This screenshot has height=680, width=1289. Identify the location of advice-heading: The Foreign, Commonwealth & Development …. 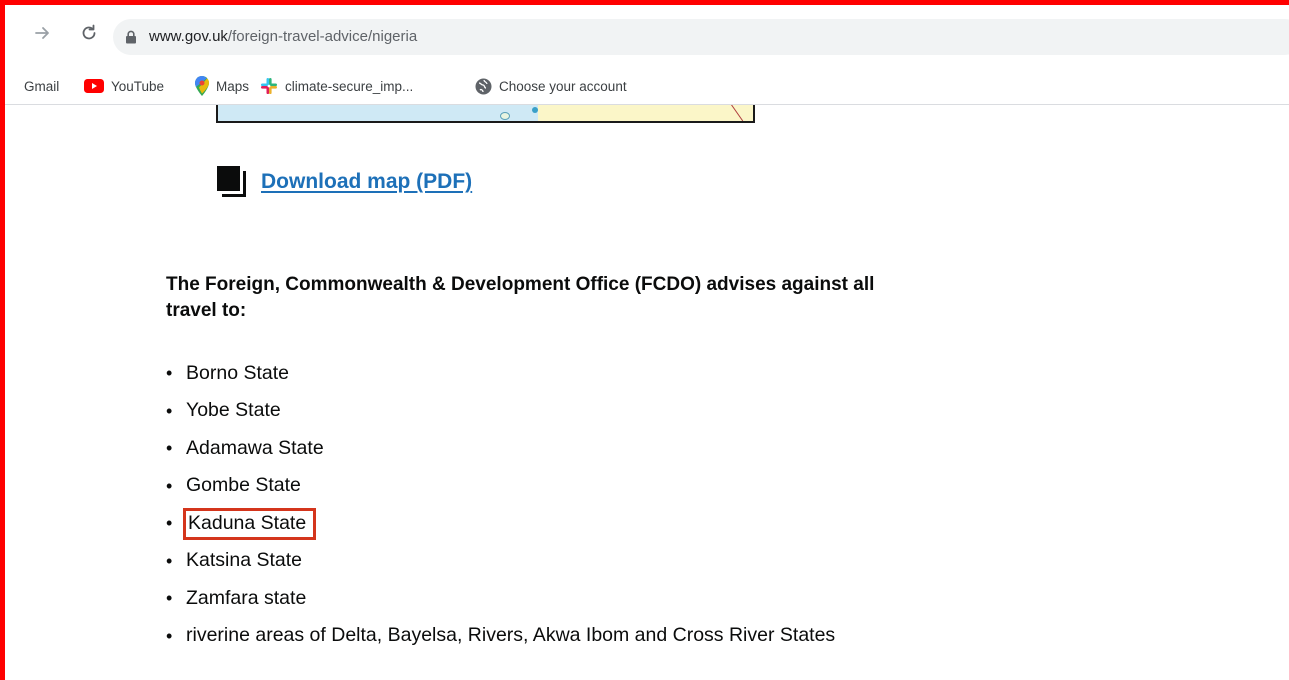
(520, 297).